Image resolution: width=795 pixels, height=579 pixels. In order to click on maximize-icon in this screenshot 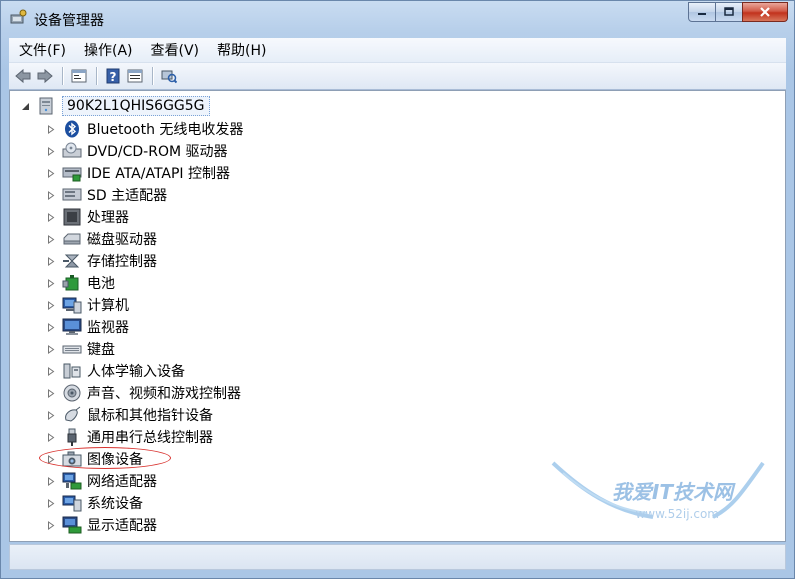, I will do `click(729, 11)`.